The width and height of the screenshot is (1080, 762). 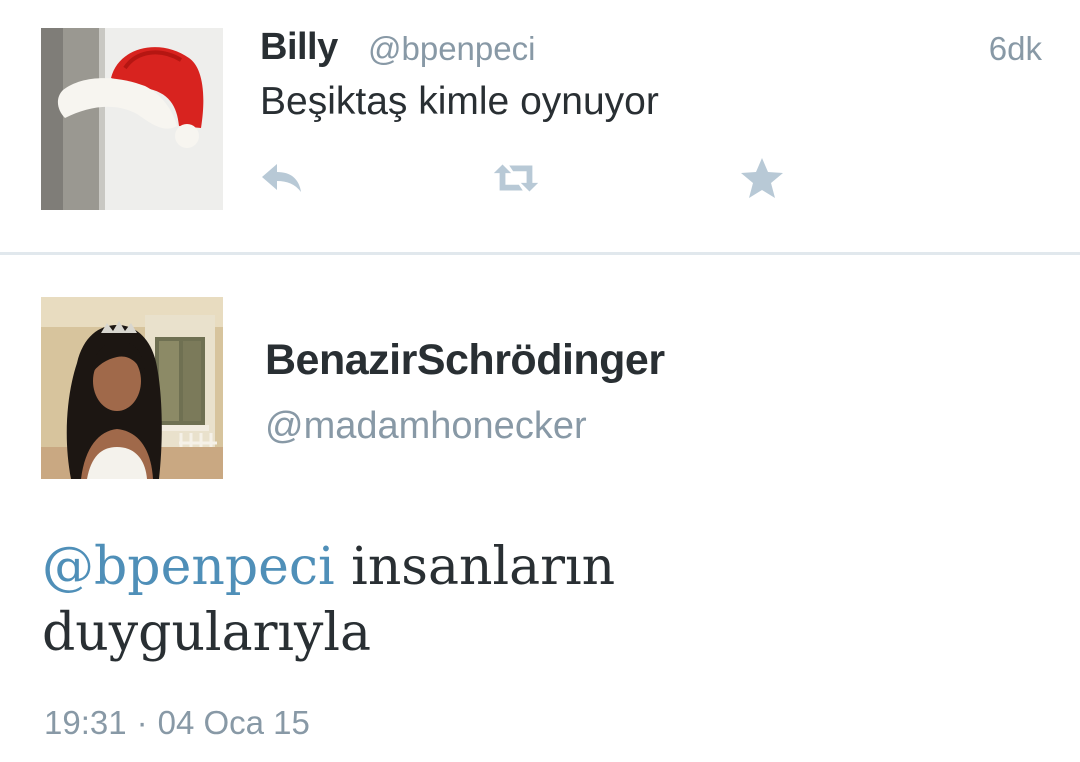 What do you see at coordinates (1015, 49) in the screenshot?
I see `tweet-timestamp: 6dk` at bounding box center [1015, 49].